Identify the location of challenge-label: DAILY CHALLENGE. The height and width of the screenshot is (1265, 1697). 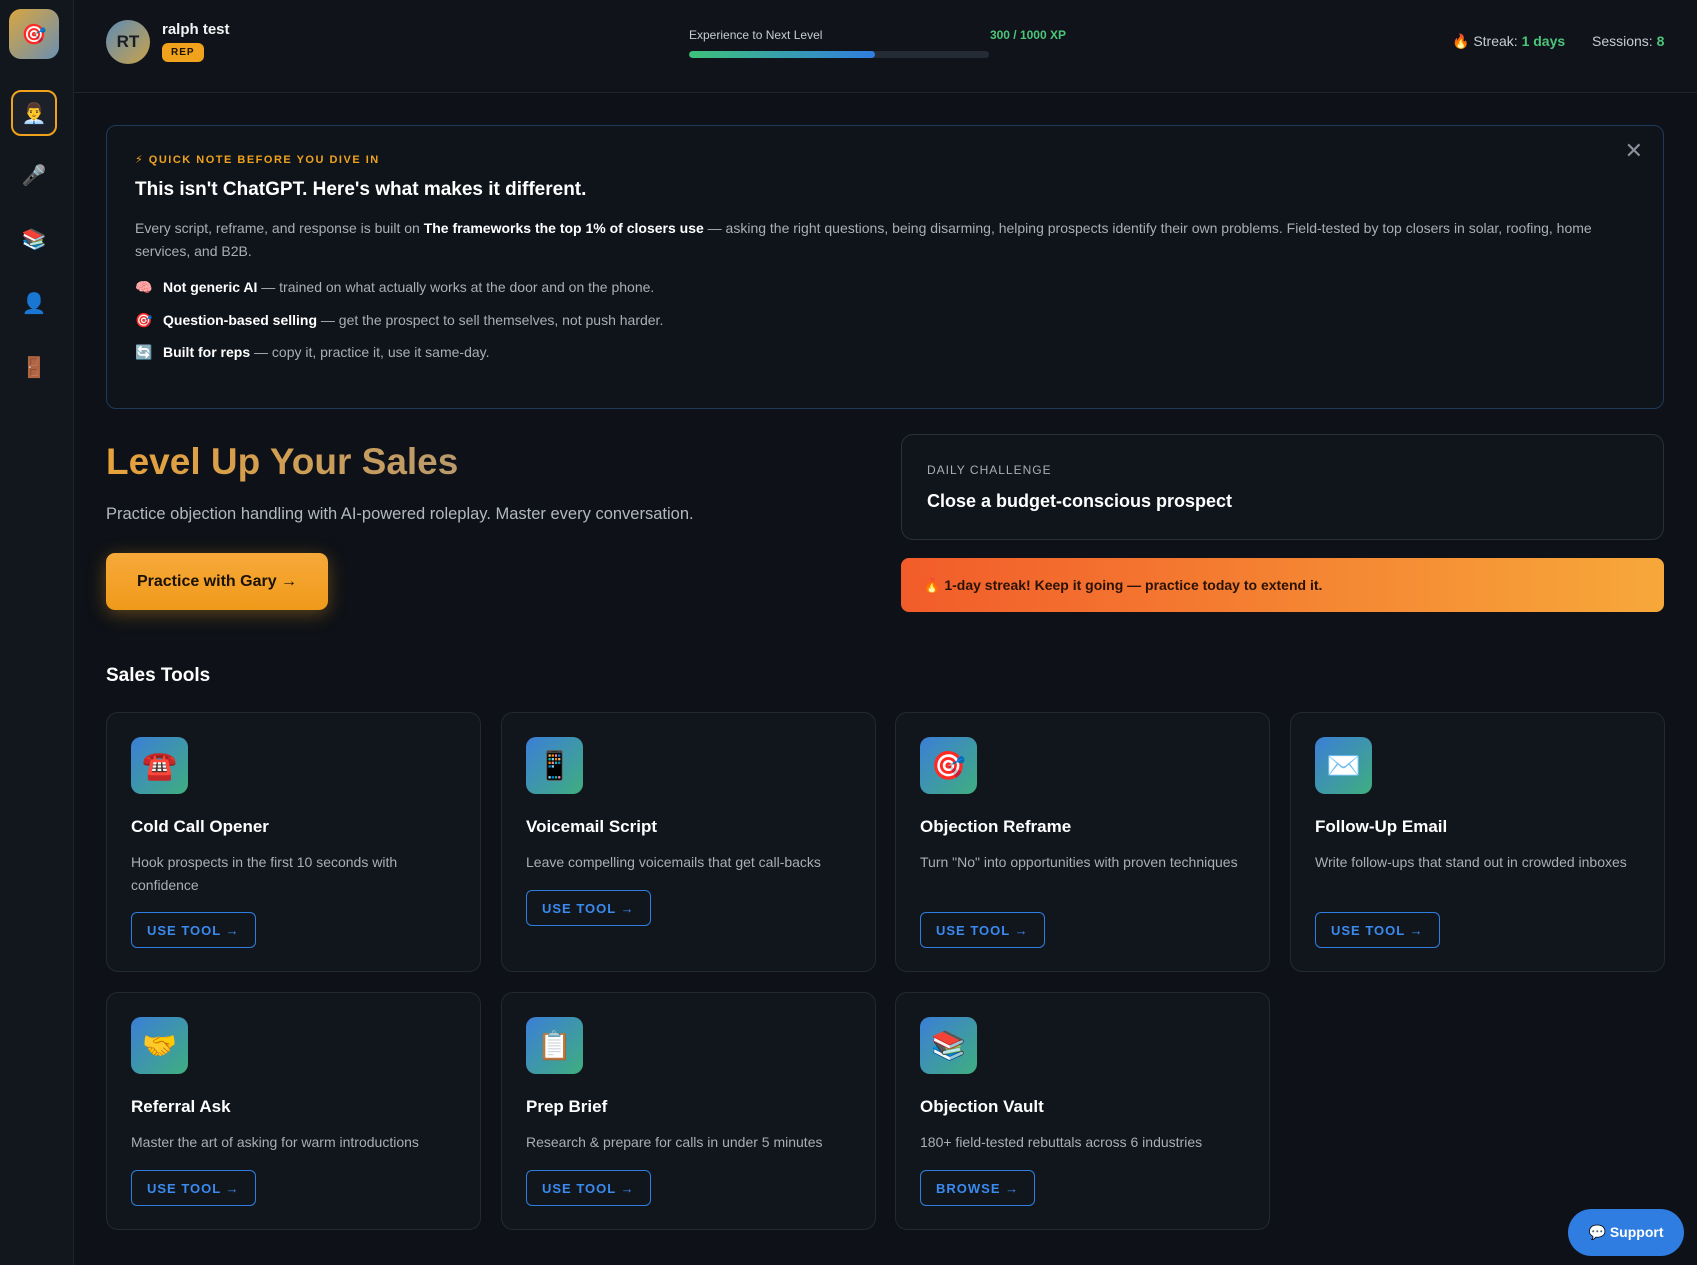
(989, 470).